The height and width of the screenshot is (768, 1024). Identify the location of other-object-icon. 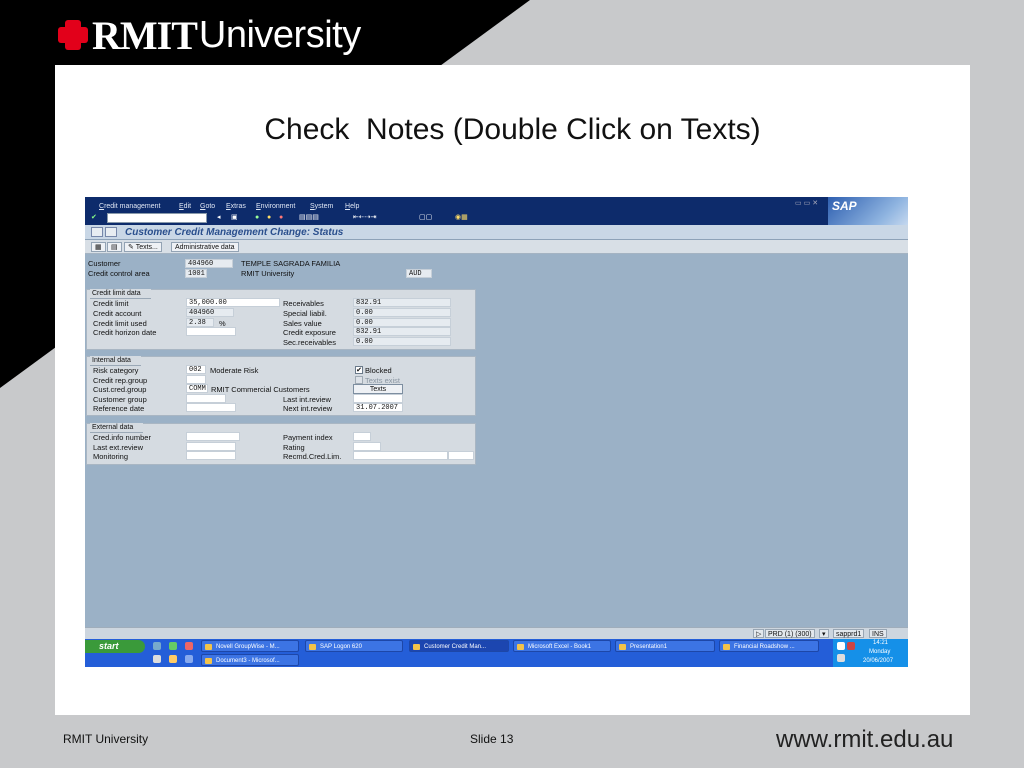
(111, 232).